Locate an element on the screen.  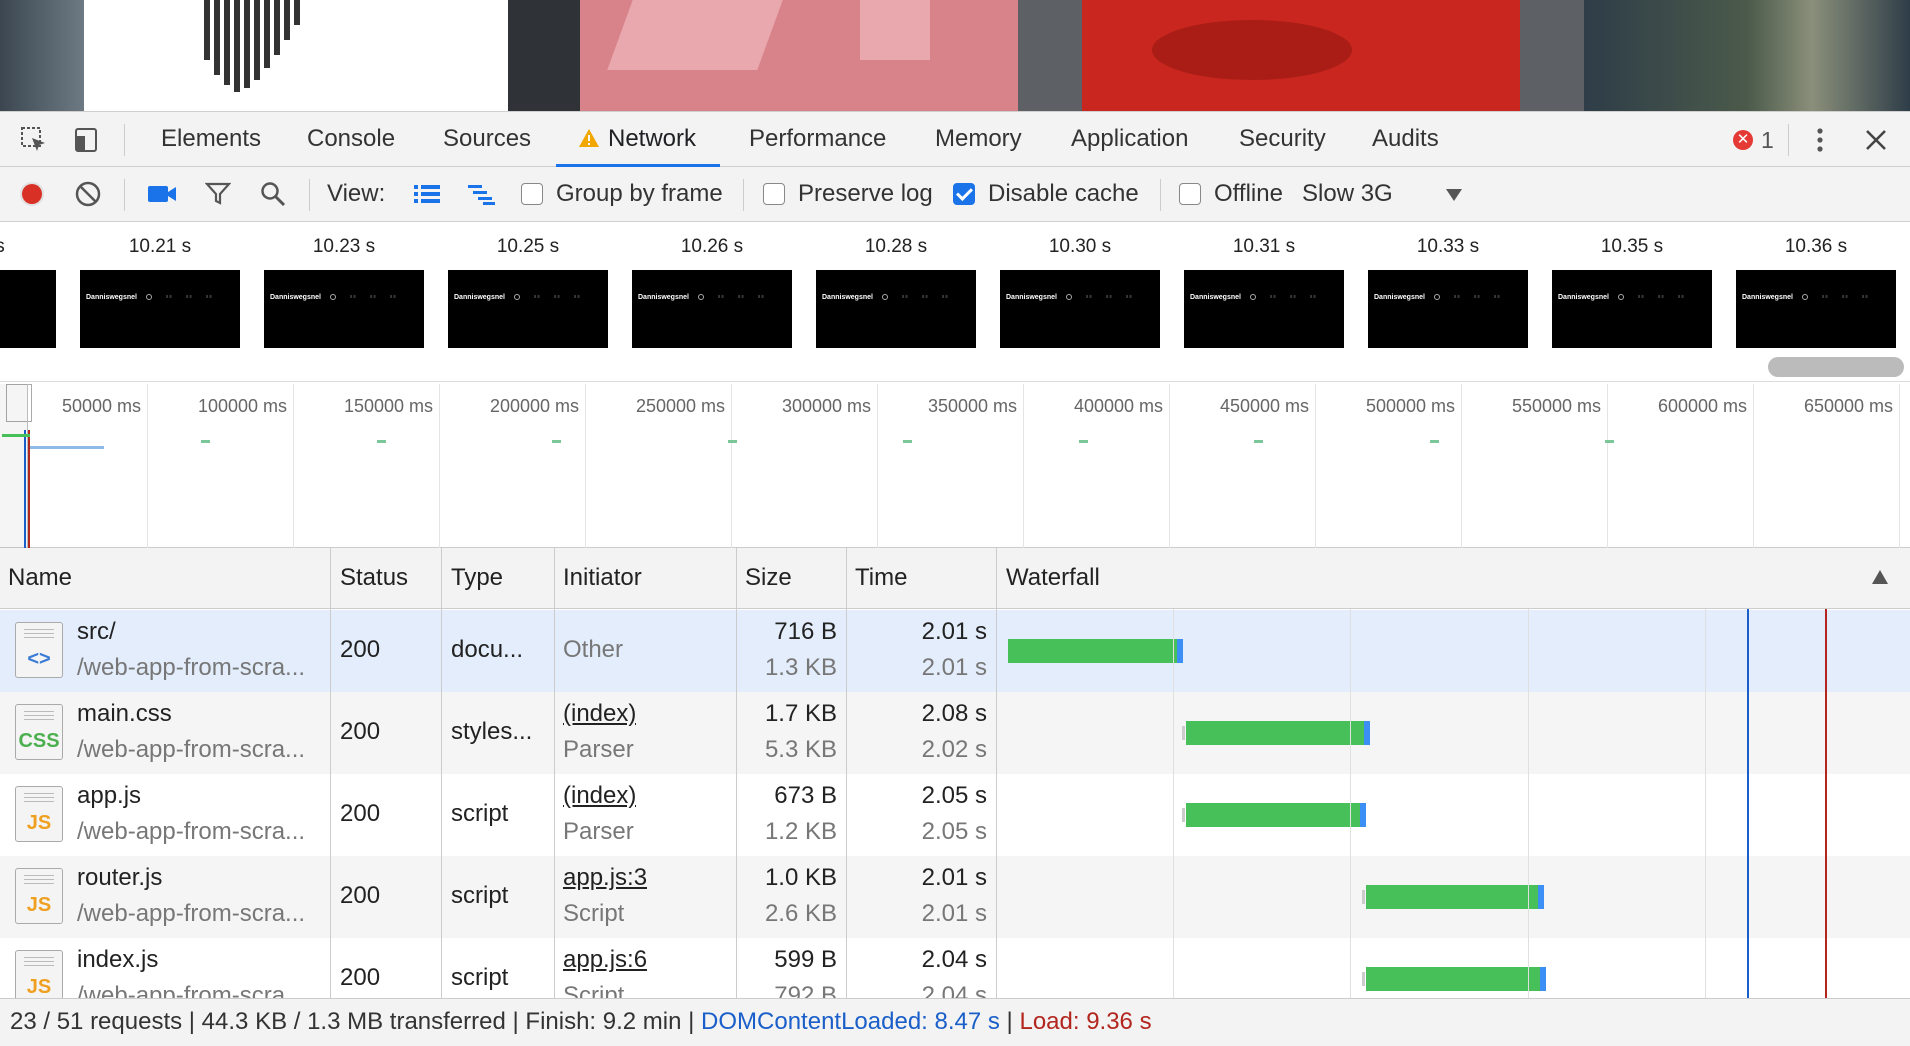
js-file-icon: JS is located at coordinates (39, 896).